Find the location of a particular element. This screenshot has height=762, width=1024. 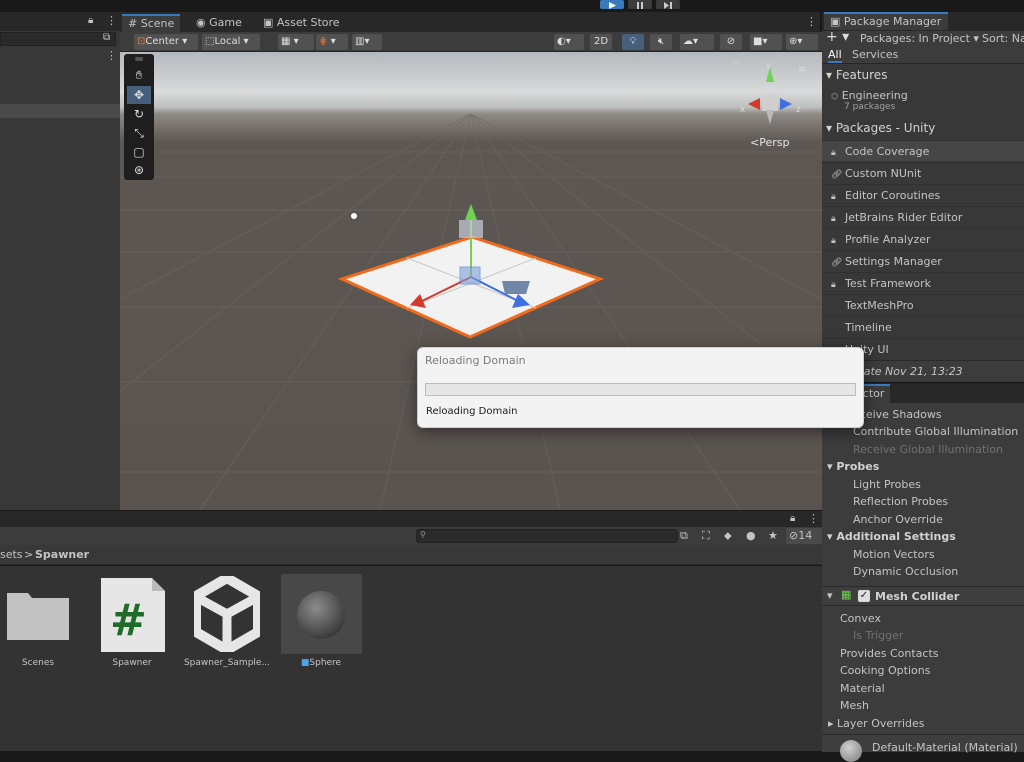

space-local-dropdown: ⬚Local ▾ is located at coordinates (231, 42).